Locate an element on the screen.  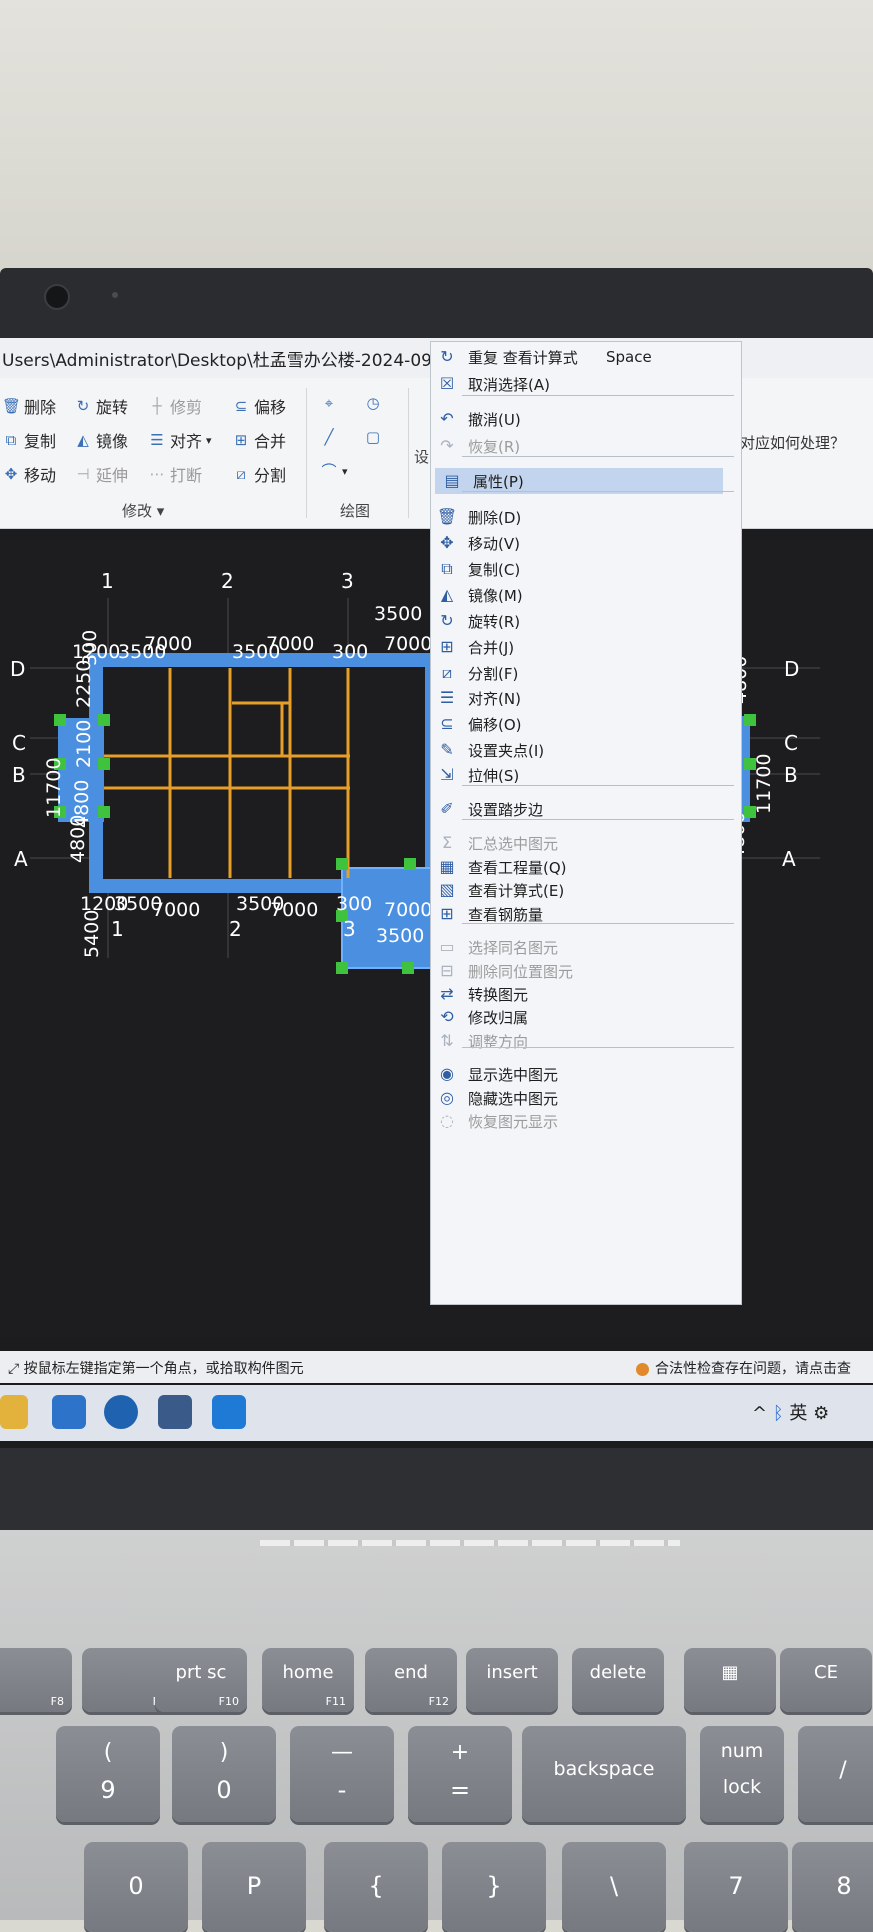
ribbon-delete-button: 🗑 删除 is located at coordinates (29, 406).